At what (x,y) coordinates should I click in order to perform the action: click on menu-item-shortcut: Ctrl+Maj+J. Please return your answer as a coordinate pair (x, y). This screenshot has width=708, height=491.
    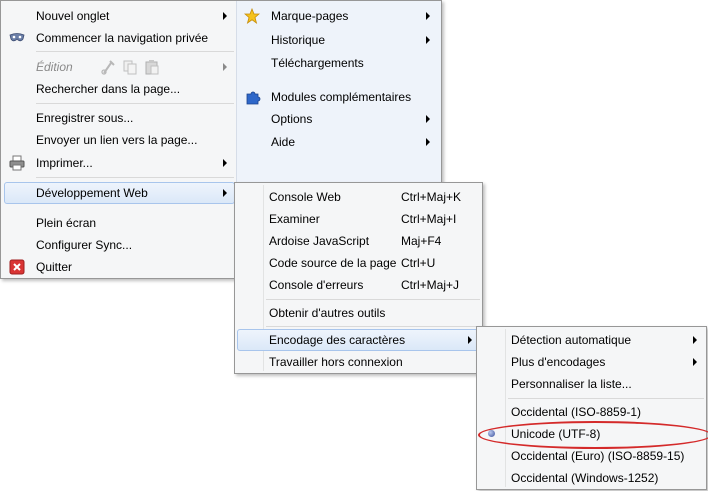
    Looking at the image, I should click on (430, 285).